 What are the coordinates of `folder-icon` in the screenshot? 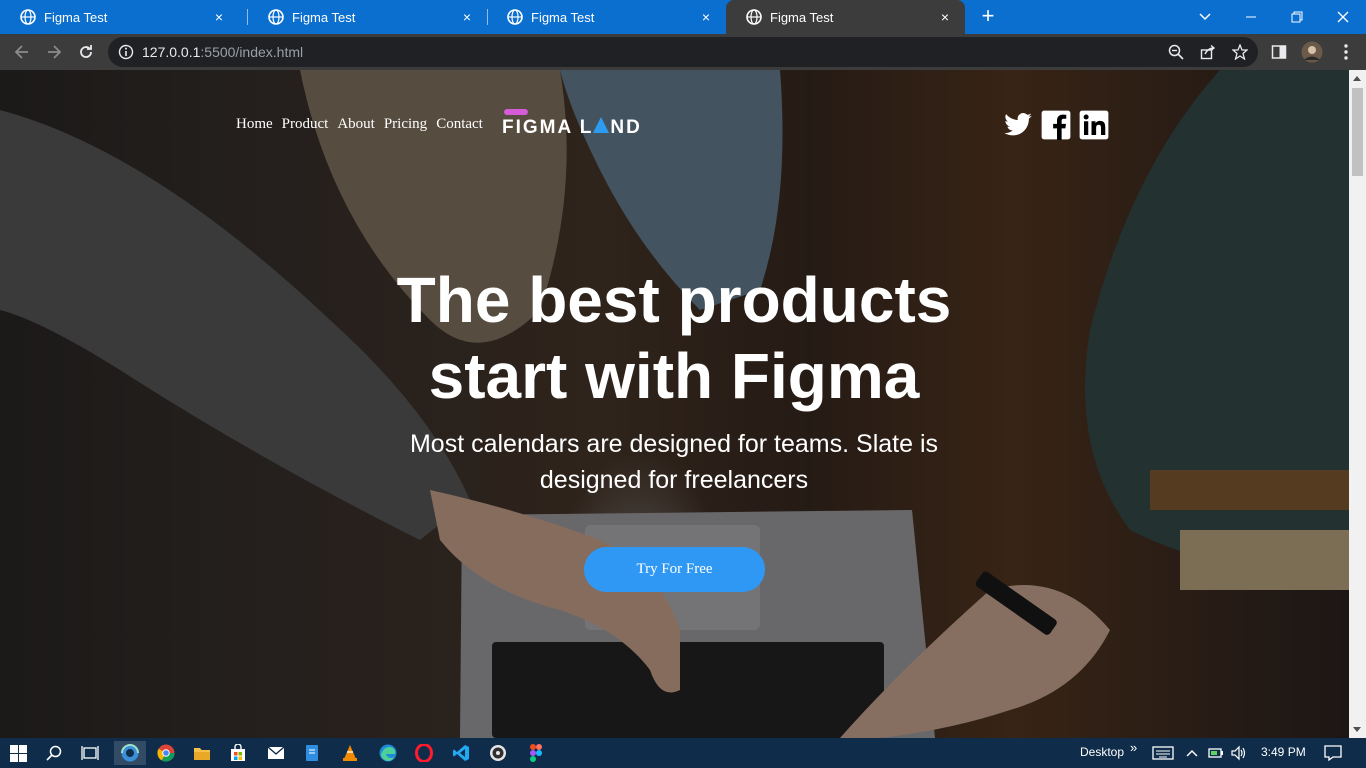 It's located at (202, 754).